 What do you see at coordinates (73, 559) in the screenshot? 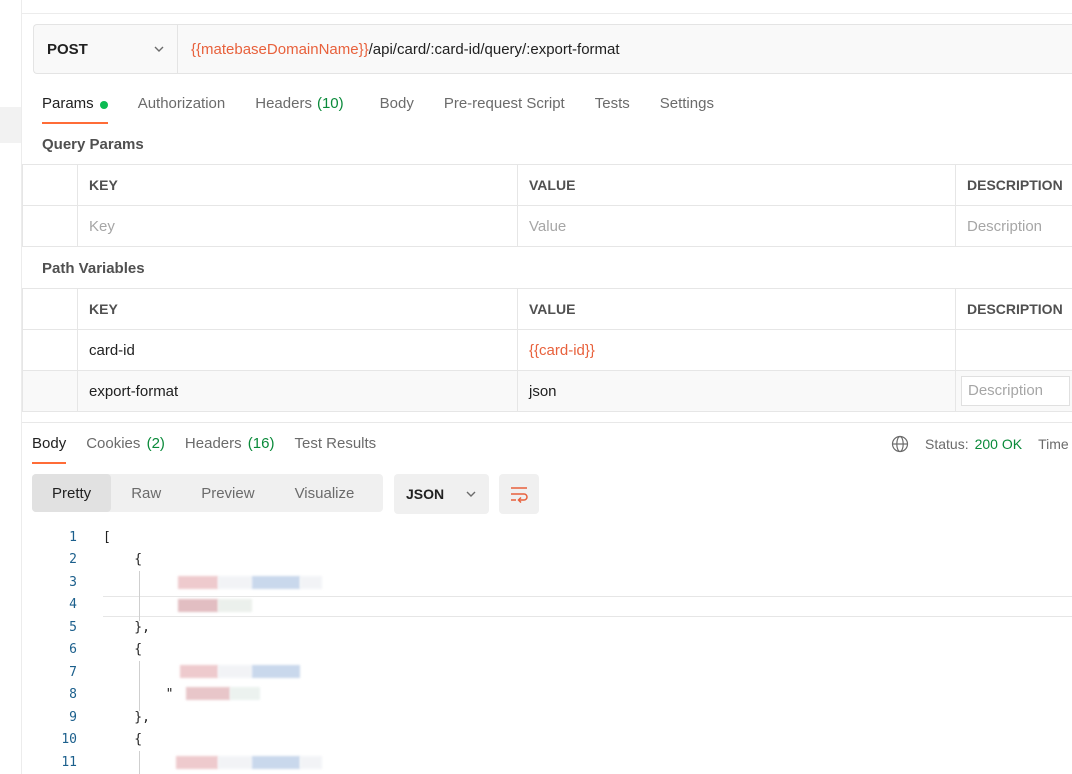
I see `line-number: 2` at bounding box center [73, 559].